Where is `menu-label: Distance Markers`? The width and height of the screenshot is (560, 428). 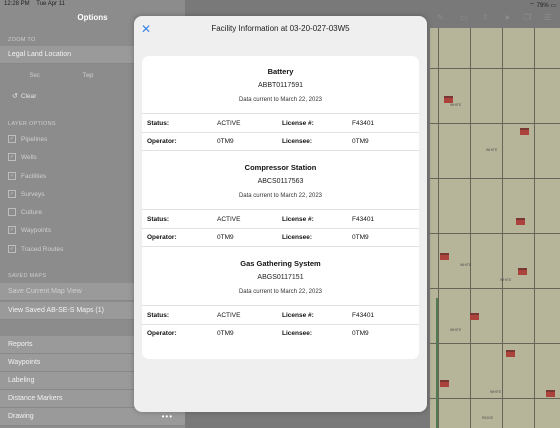 menu-label: Distance Markers is located at coordinates (35, 398).